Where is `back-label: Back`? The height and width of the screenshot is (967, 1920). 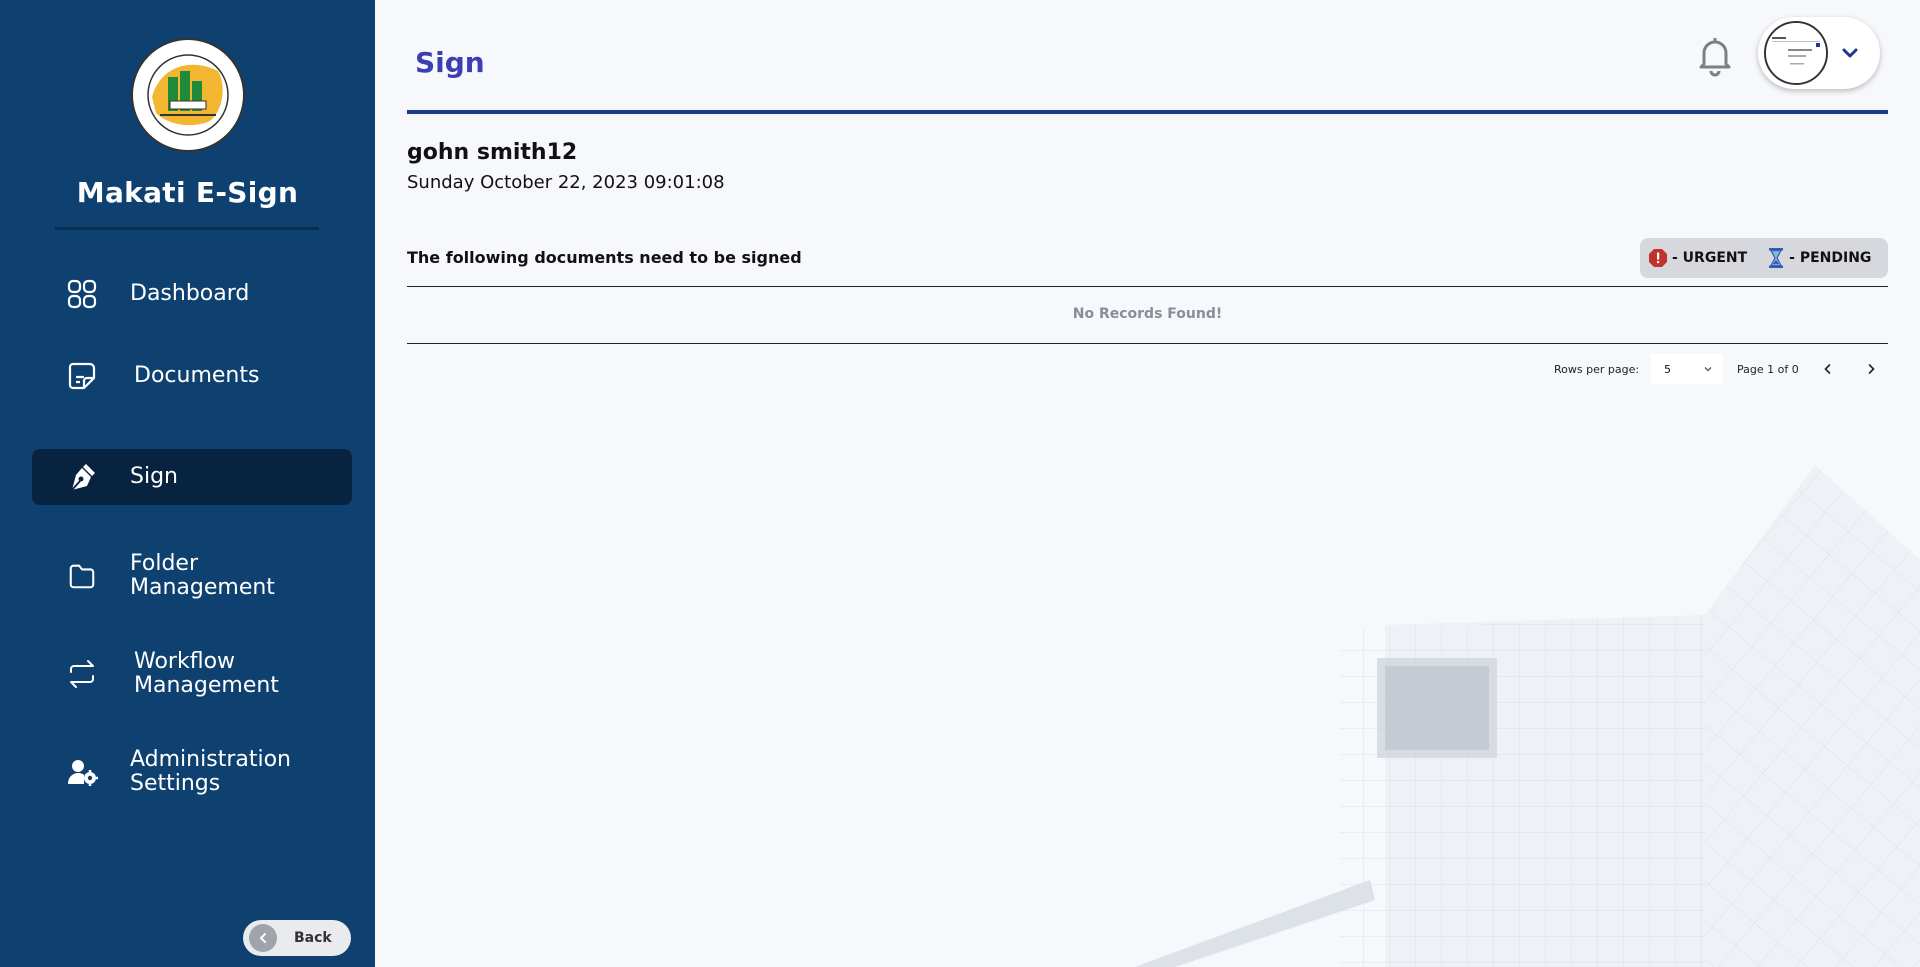 back-label: Back is located at coordinates (313, 938).